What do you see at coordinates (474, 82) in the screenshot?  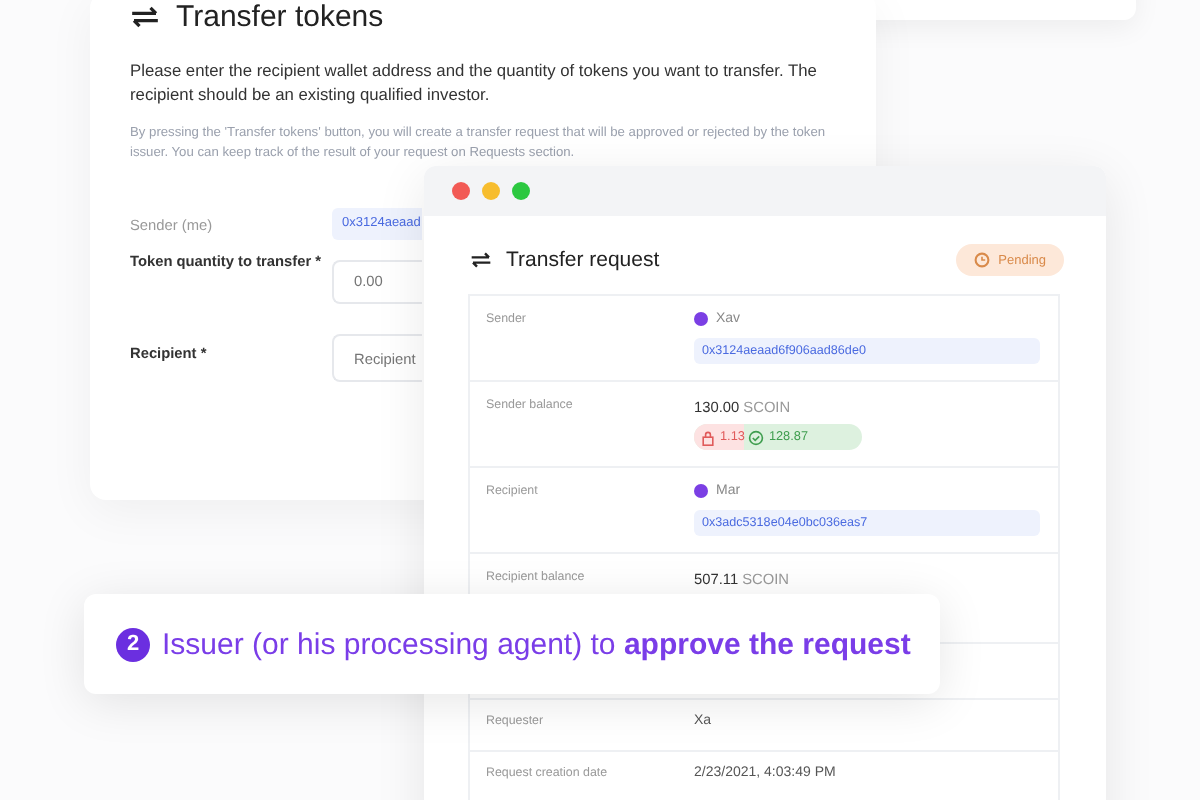 I see `instructions-text: Please enter the recipient wallet address and the quantity of tokens you want to transfer. The recipient should be an existing qualified investor.` at bounding box center [474, 82].